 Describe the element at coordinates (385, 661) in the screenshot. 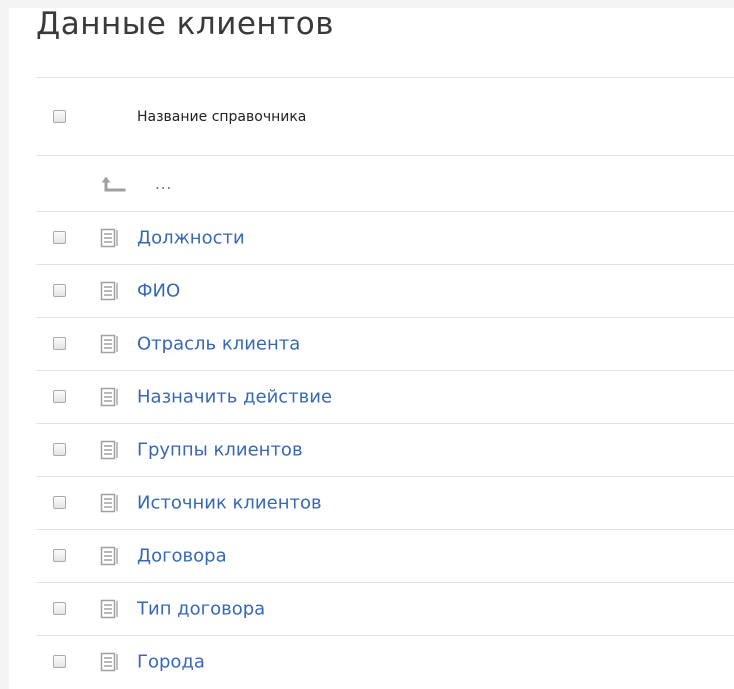

I see `table-row: Города` at that location.